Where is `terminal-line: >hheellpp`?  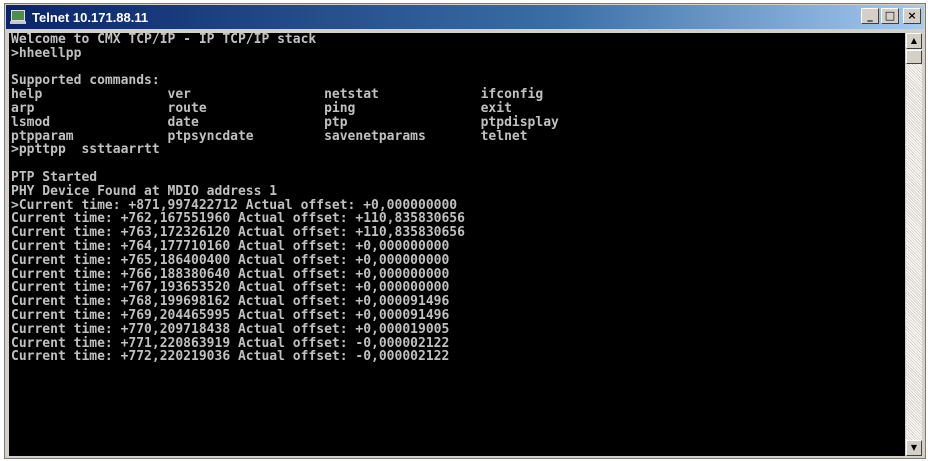
terminal-line: >hheellpp is located at coordinates (46, 53).